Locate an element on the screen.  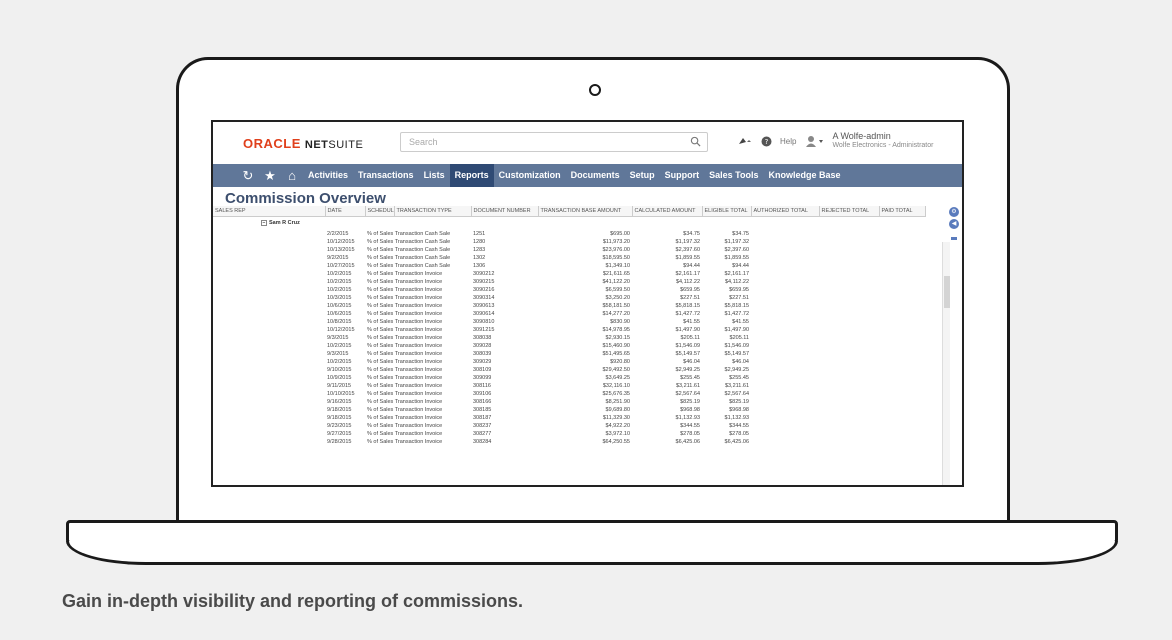
column-header: ELIGIBLE TOTAL is located at coordinates (727, 211).